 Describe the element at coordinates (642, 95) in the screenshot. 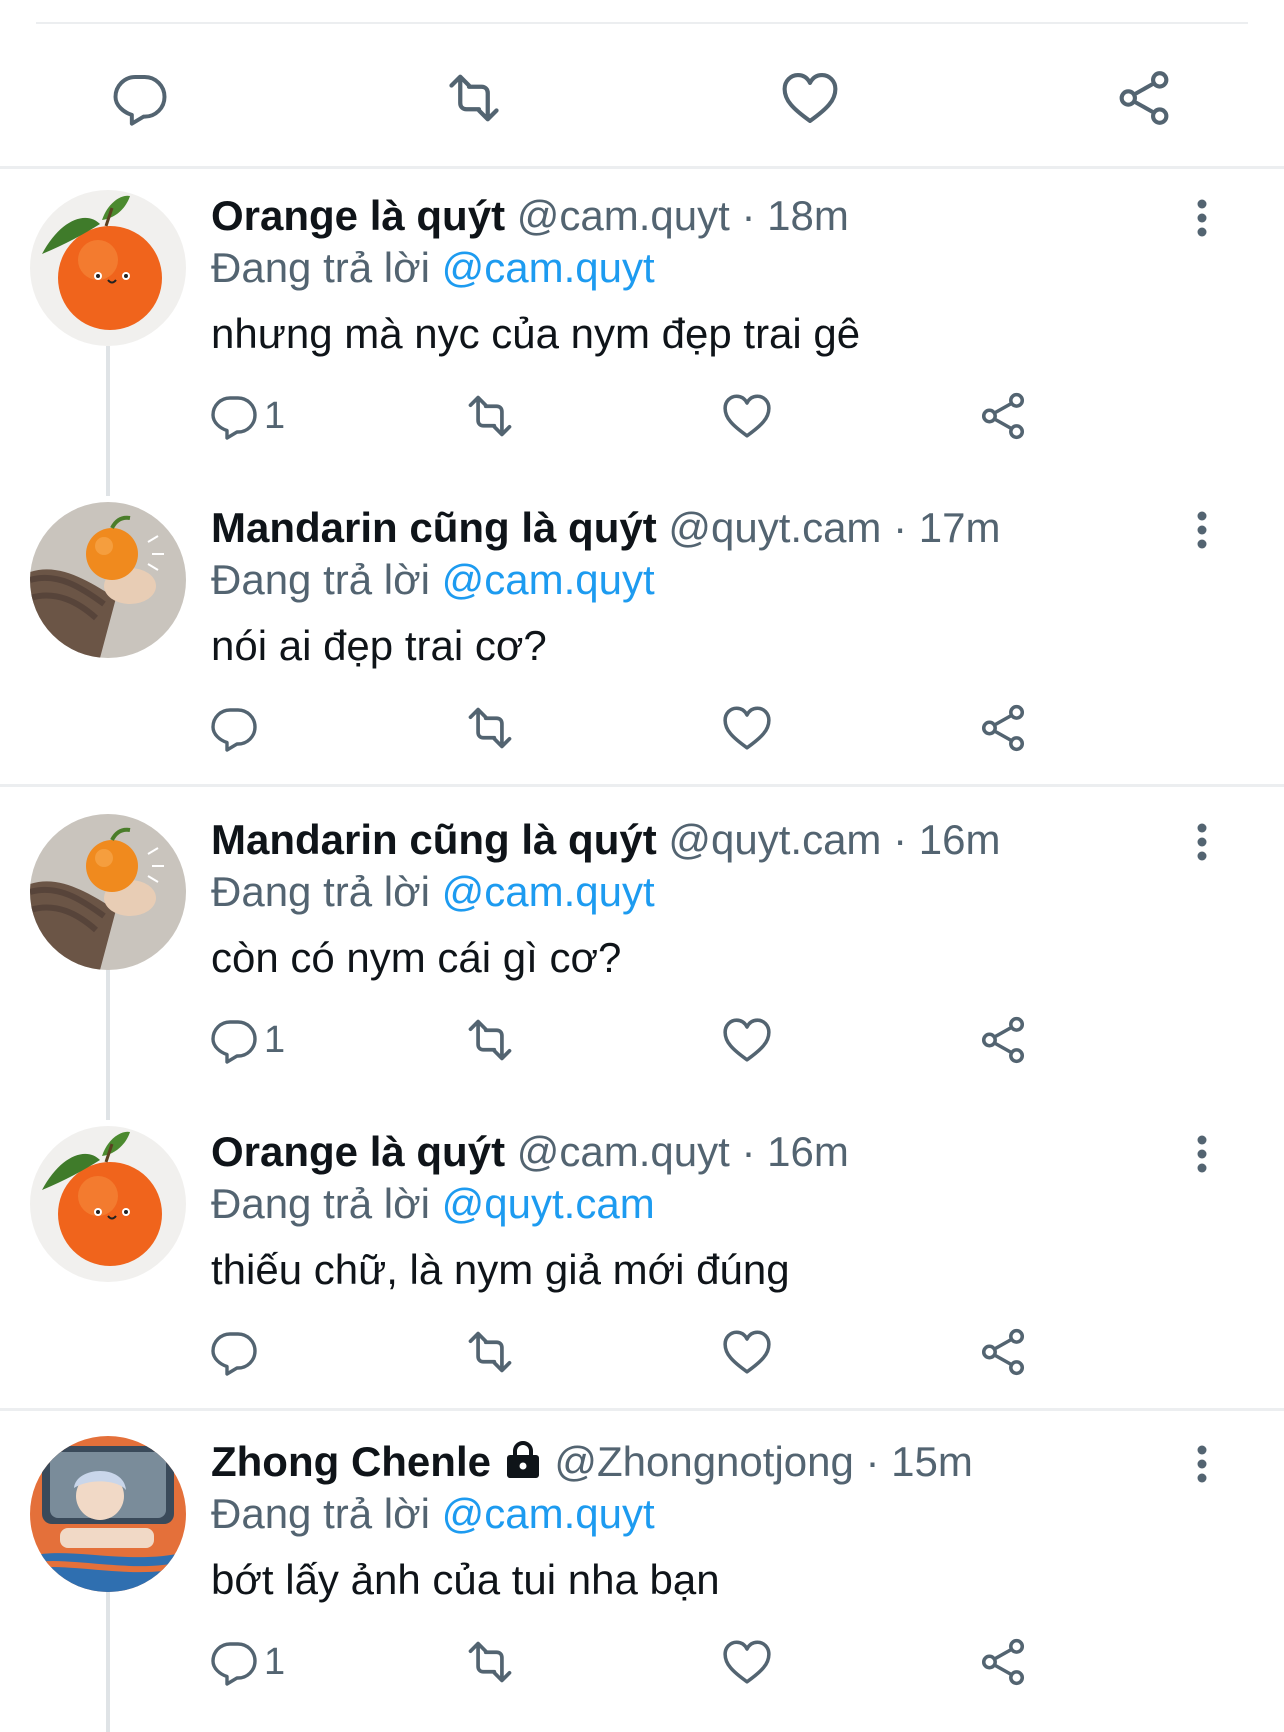

I see `main-tweet-actions` at that location.